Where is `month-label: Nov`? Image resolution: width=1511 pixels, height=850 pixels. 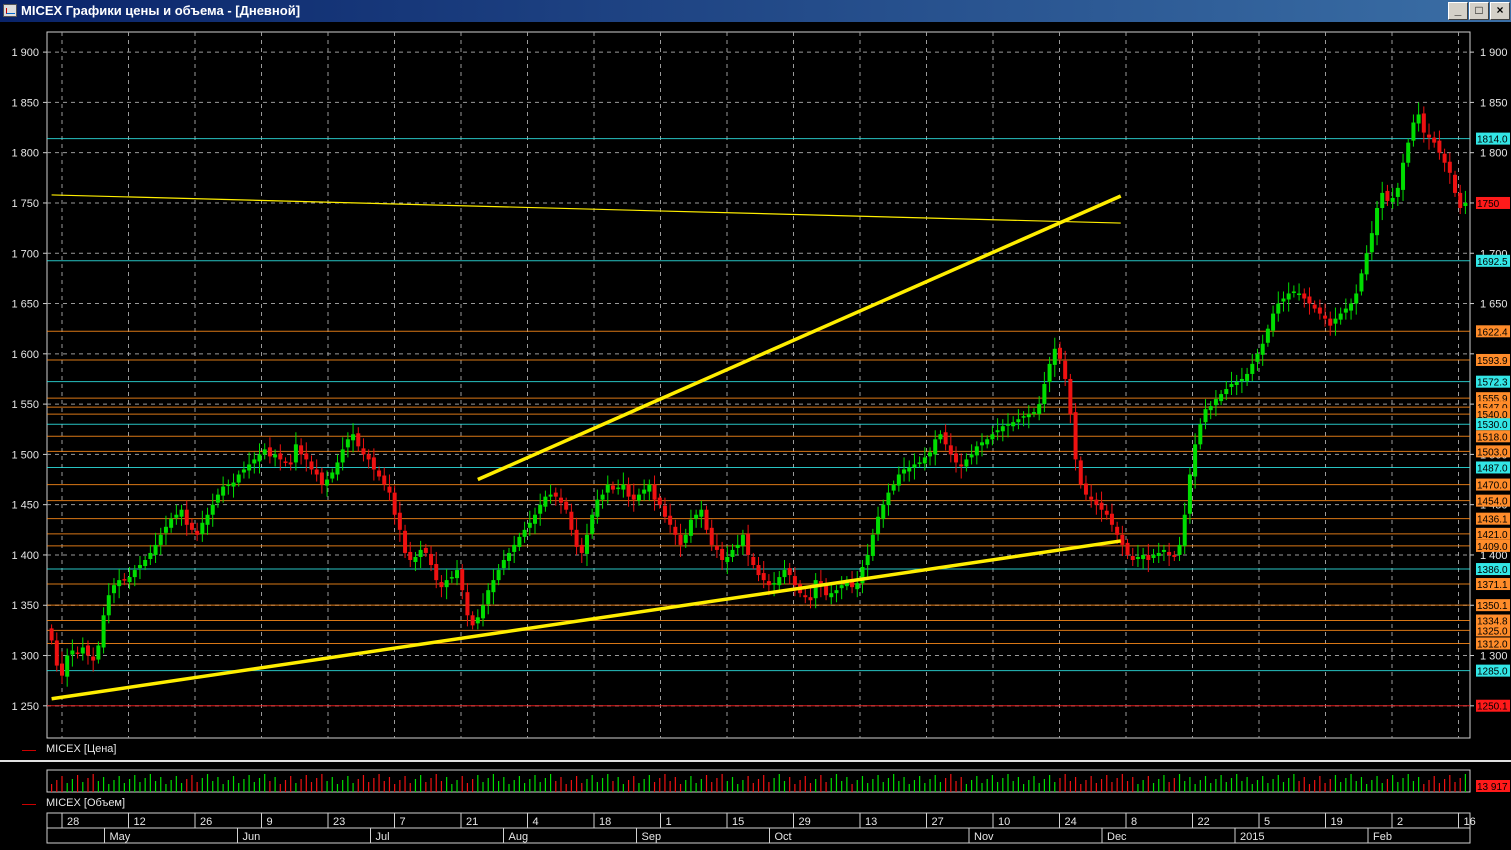 month-label: Nov is located at coordinates (984, 837).